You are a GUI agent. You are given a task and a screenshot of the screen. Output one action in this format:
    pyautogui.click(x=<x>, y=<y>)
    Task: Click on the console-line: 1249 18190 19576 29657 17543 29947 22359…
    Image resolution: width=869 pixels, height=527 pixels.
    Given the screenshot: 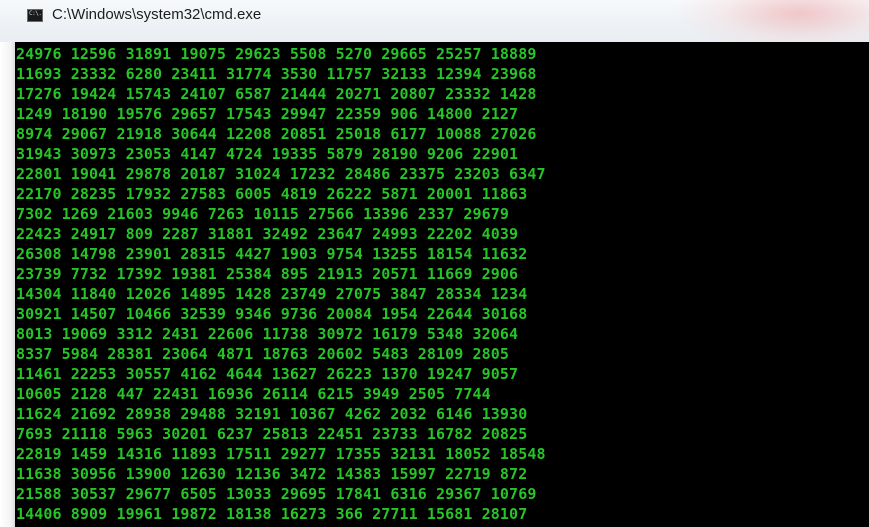 What is the action you would take?
    pyautogui.click(x=267, y=114)
    